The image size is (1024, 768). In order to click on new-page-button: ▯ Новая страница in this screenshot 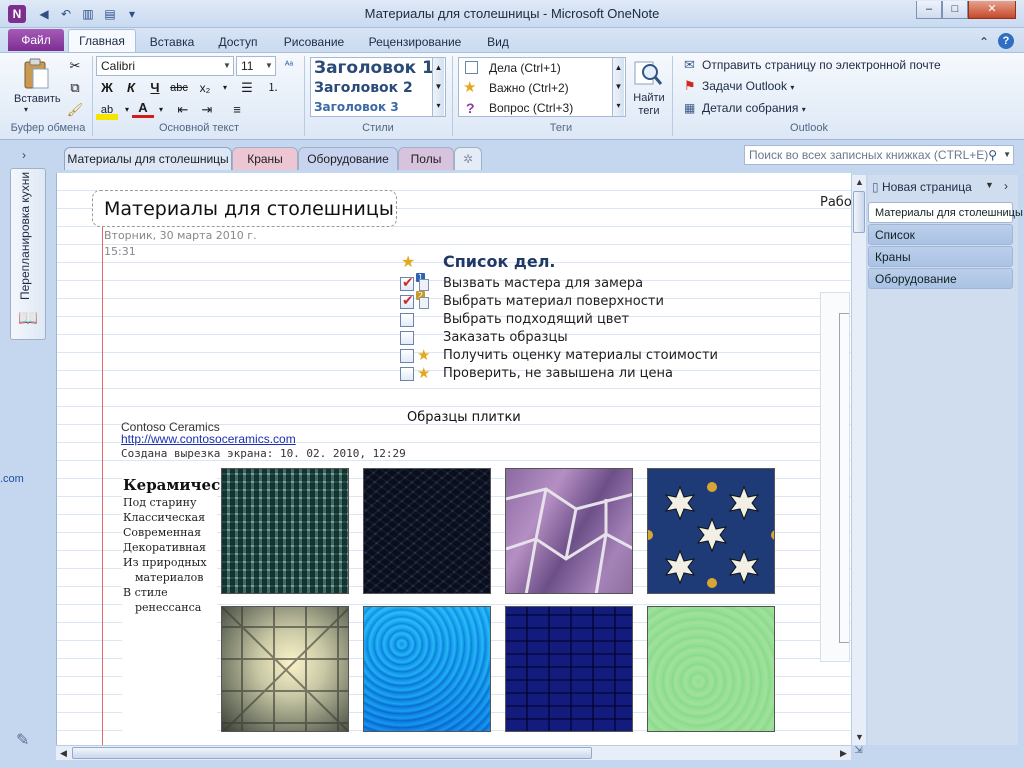, I will do `click(922, 187)`.